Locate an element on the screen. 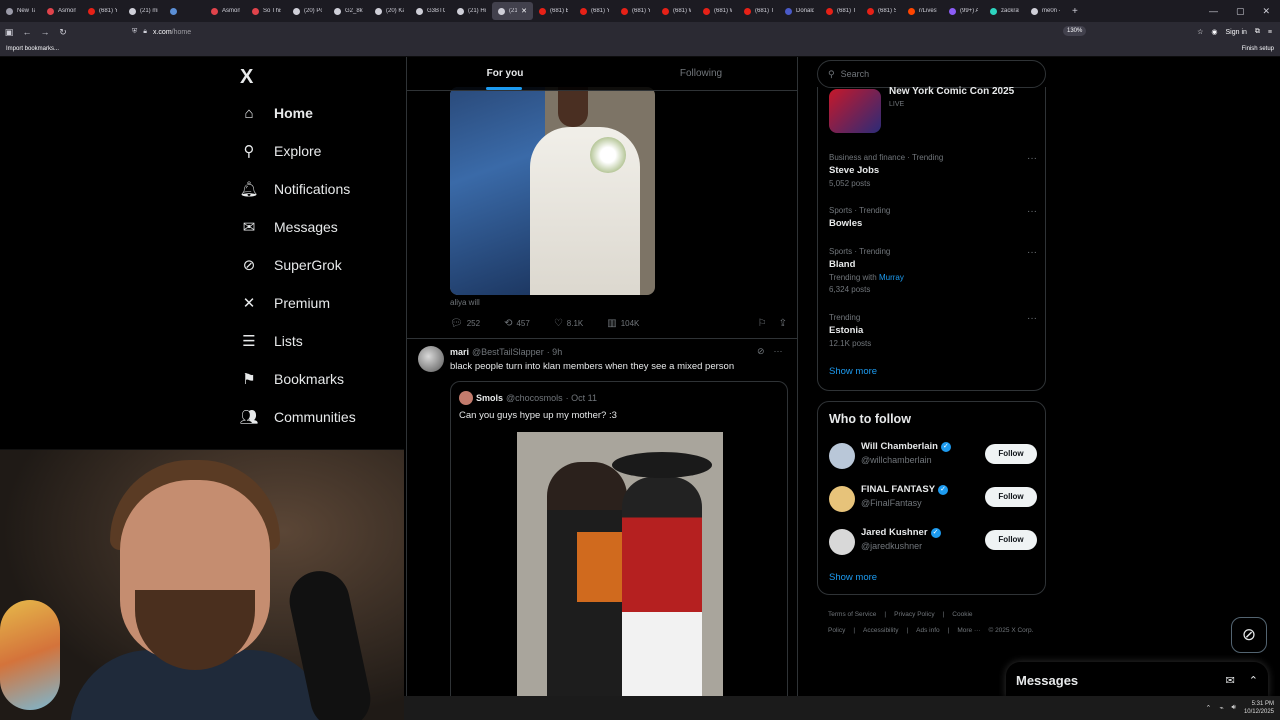 Image resolution: width=1280 pixels, height=720 pixels. tray-chevron-icon: ⌃ is located at coordinates (1208, 708).